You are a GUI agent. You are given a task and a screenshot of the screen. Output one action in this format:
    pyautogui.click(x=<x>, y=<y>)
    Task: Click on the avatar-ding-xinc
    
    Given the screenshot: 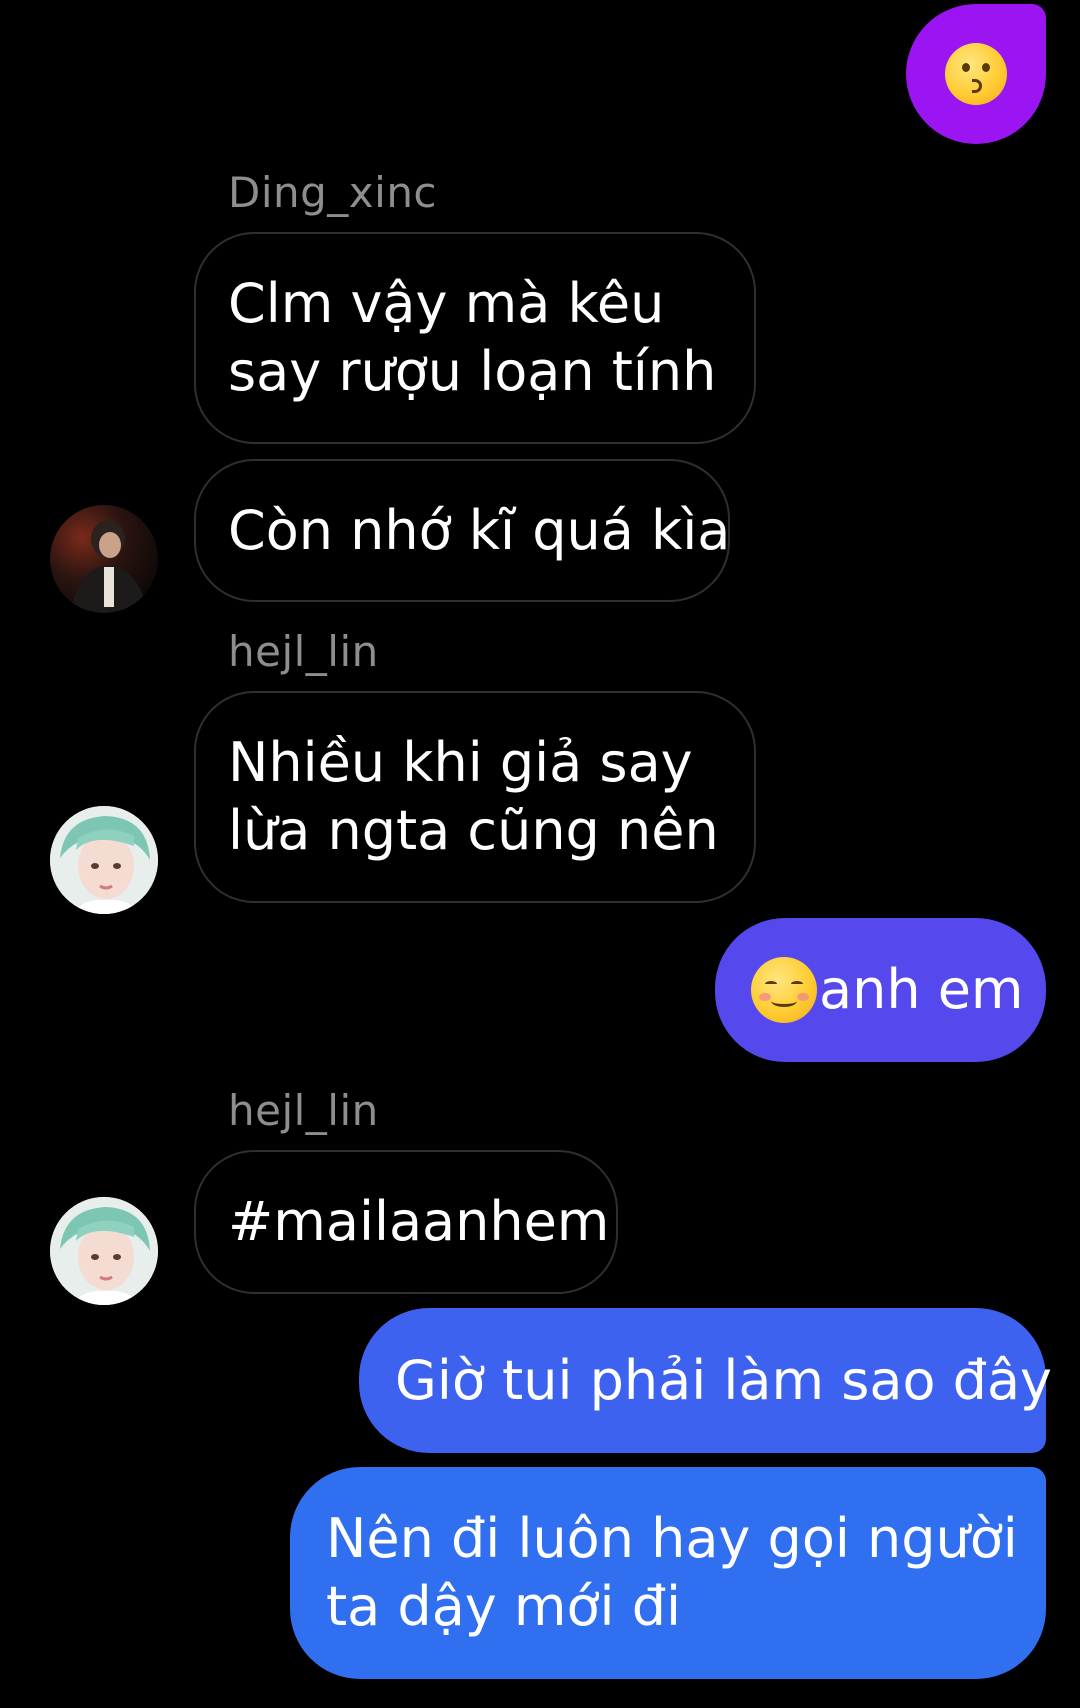 What is the action you would take?
    pyautogui.click(x=104, y=559)
    